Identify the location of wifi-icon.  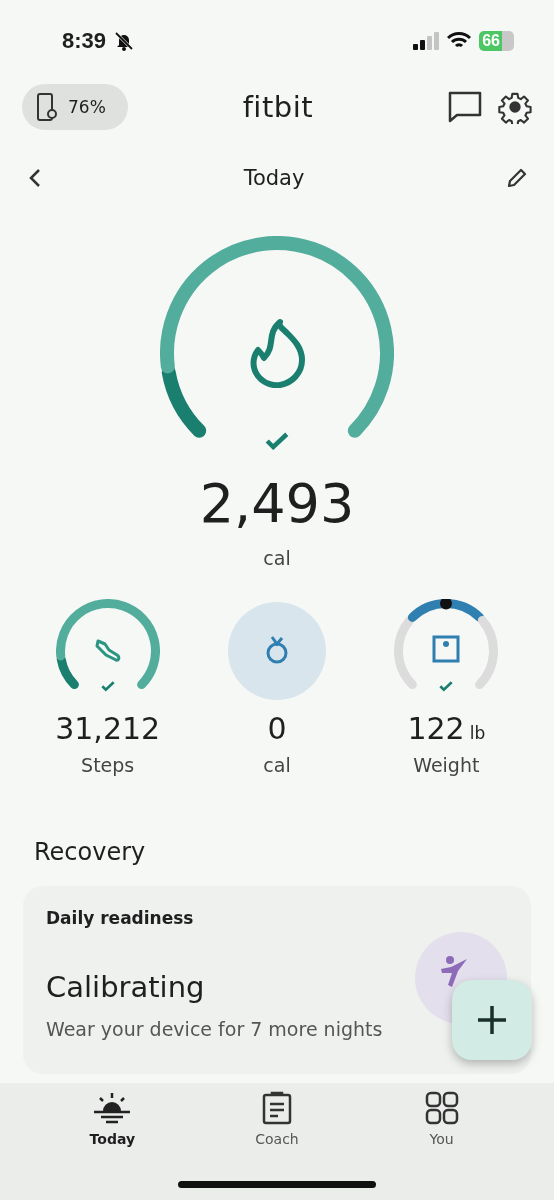
(459, 41).